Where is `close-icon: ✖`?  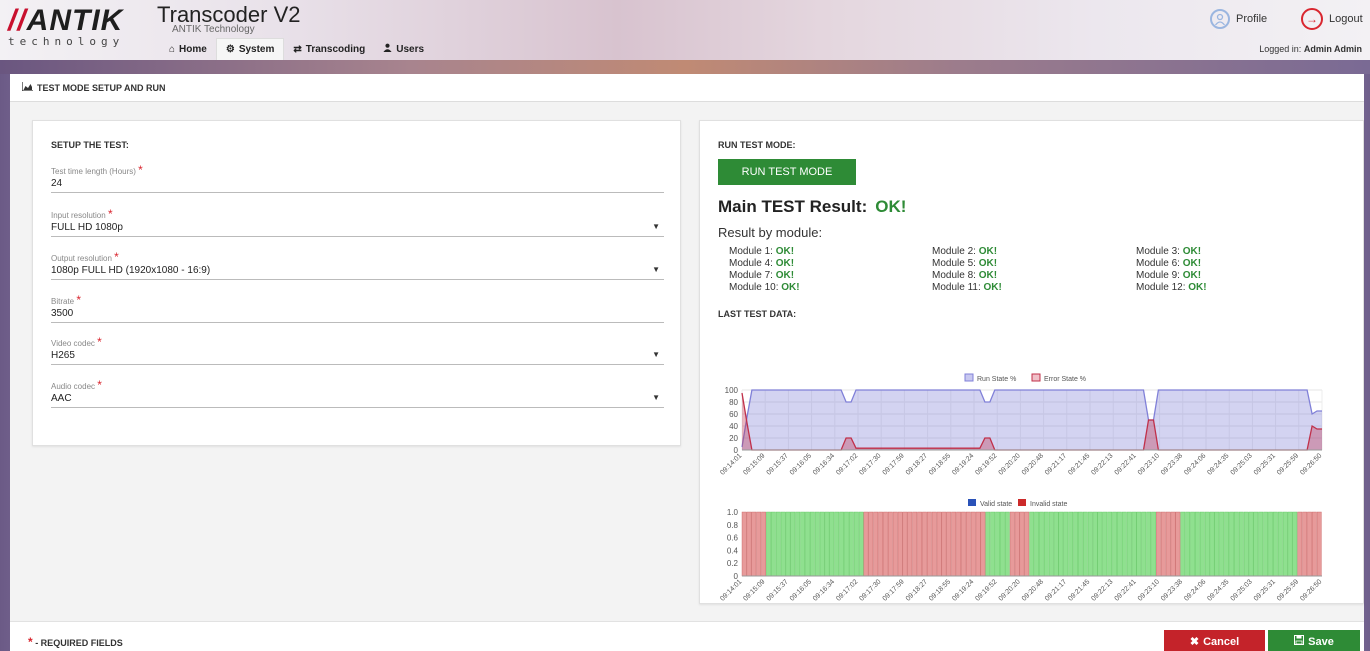 close-icon: ✖ is located at coordinates (1194, 642).